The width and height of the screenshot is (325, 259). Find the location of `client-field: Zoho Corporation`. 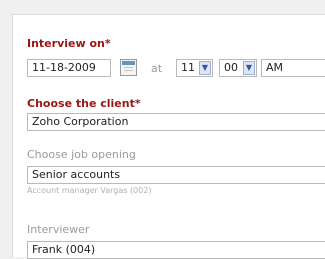

client-field: Zoho Corporation is located at coordinates (176, 122).